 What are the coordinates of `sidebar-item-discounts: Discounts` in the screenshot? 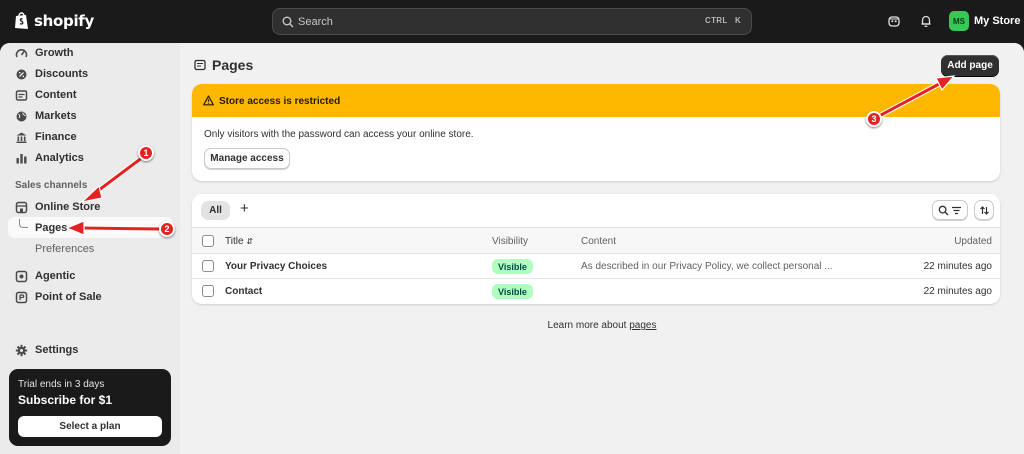 It's located at (51, 74).